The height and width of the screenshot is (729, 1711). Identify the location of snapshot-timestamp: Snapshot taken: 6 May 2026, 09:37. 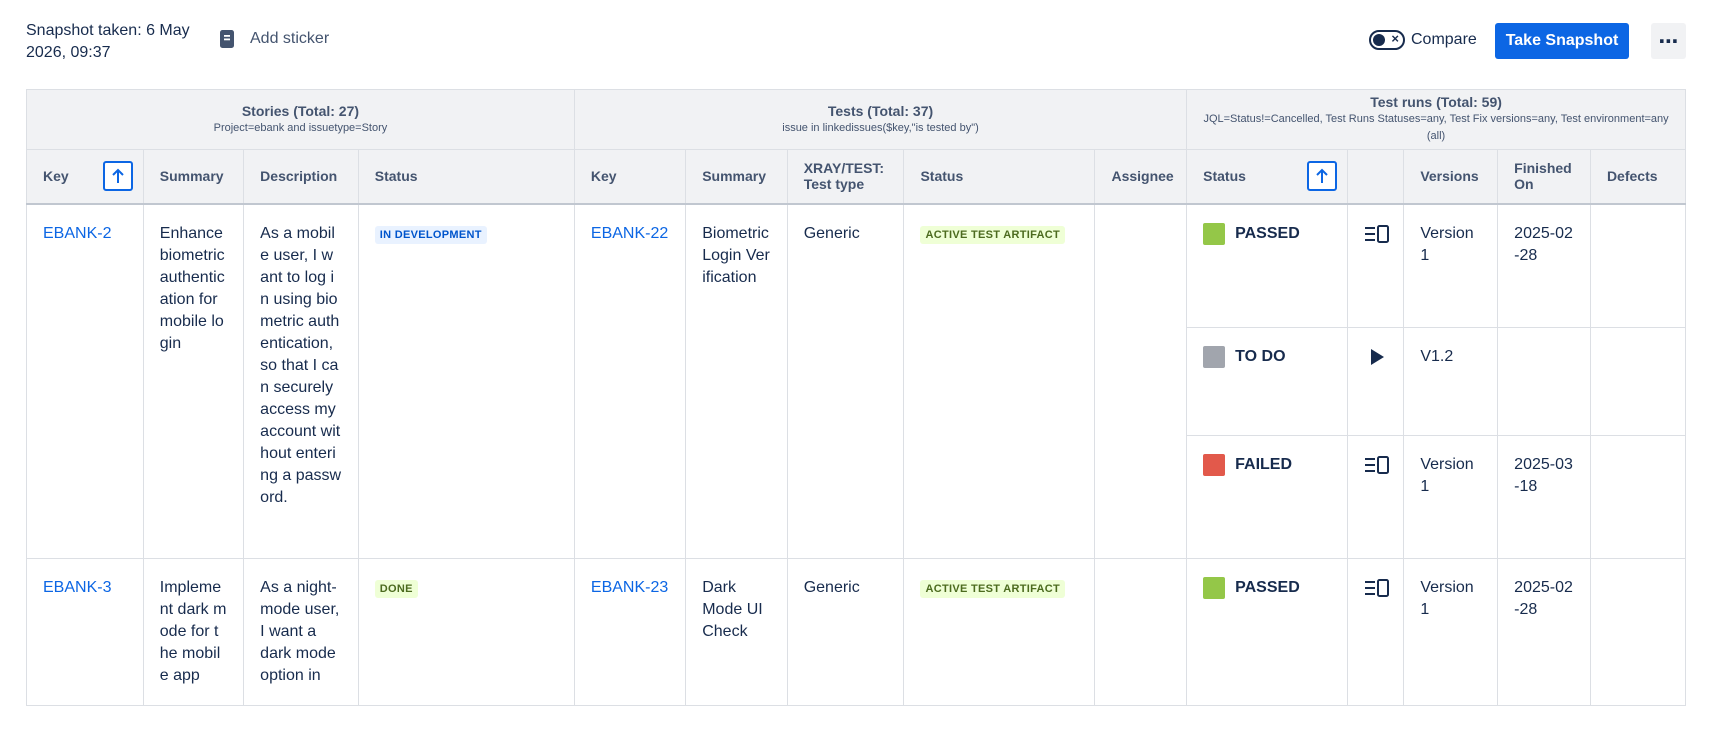
(108, 41).